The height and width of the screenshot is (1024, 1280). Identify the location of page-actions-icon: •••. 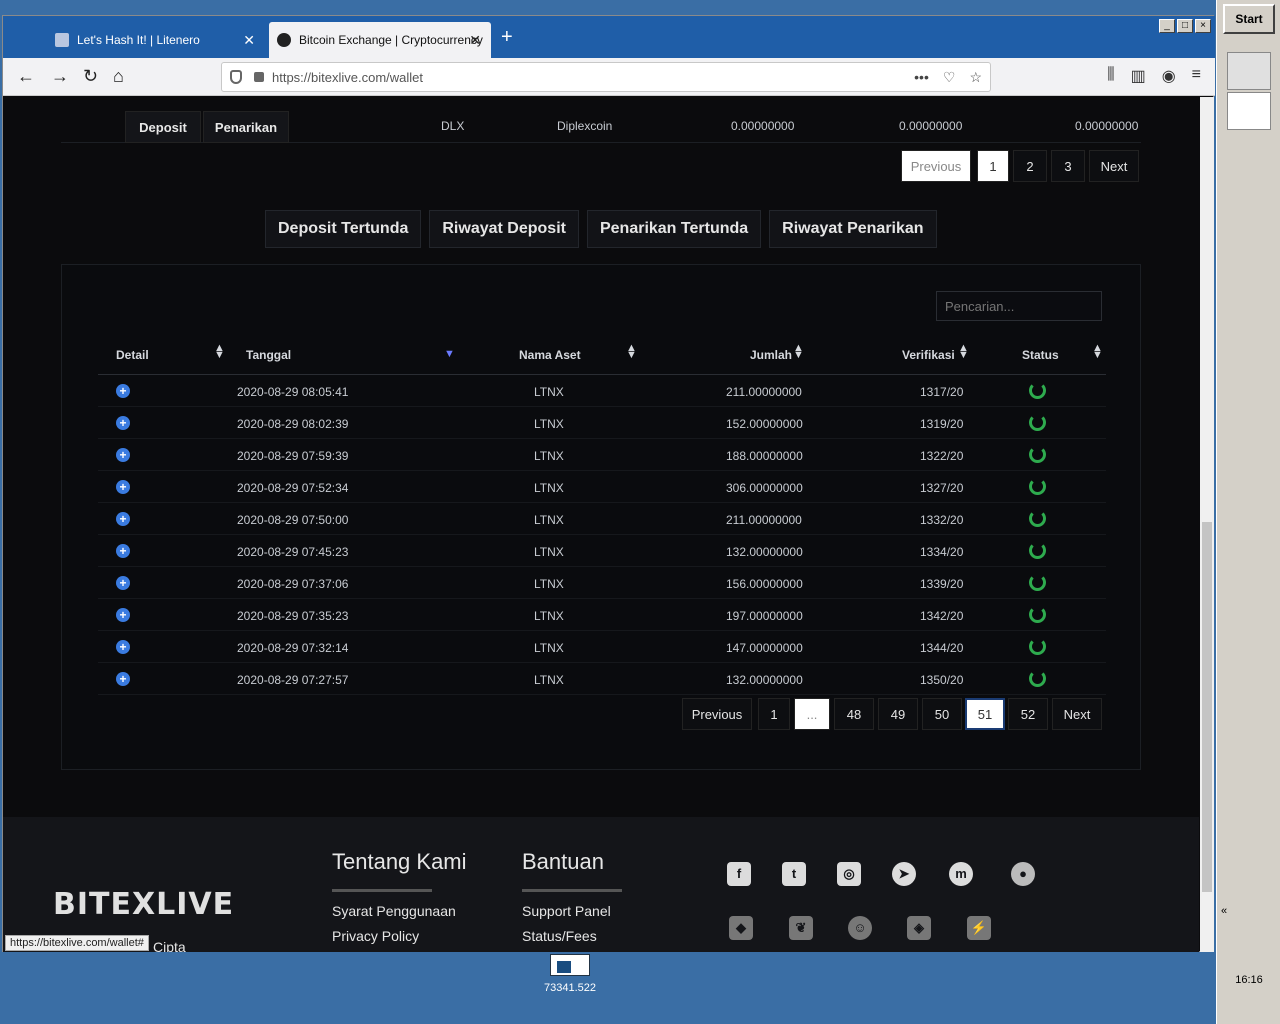
(921, 77).